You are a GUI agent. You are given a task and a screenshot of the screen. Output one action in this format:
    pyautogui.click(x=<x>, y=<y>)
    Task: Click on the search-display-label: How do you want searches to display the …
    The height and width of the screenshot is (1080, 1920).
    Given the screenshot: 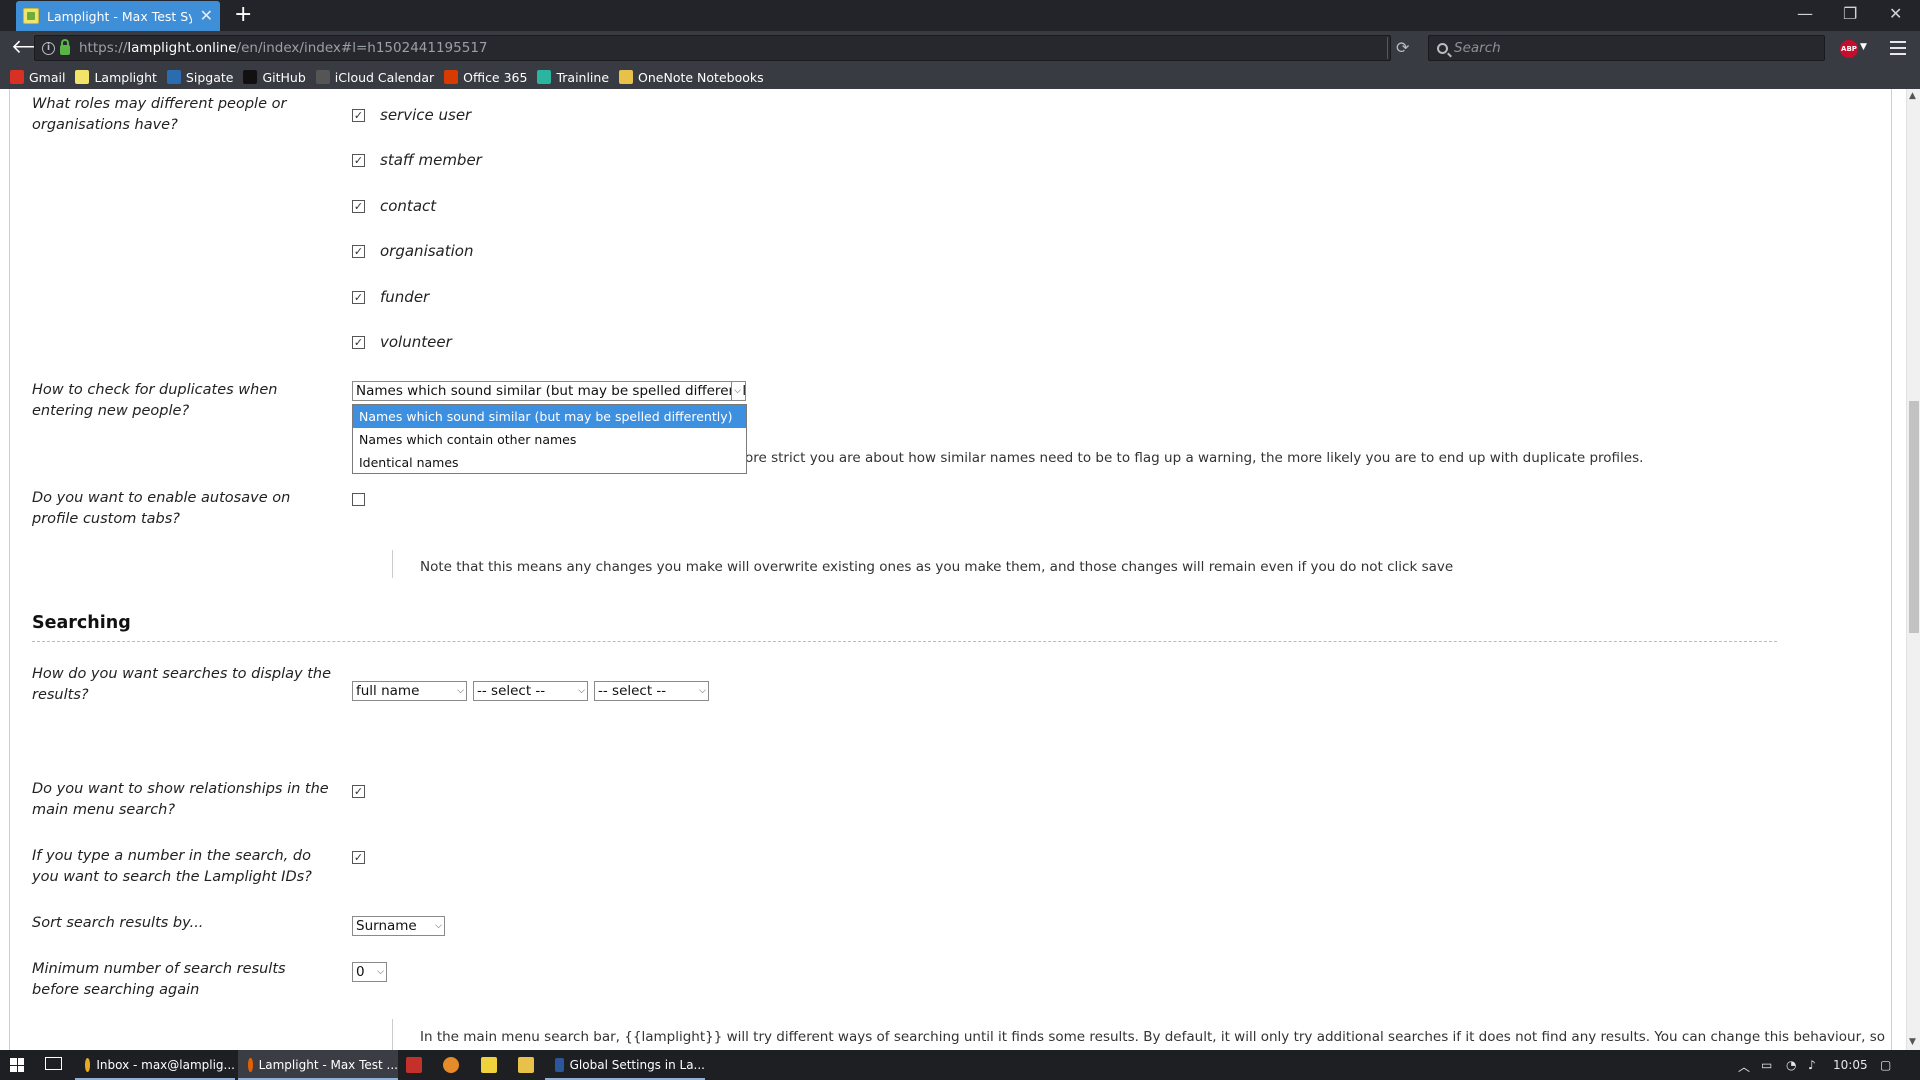 What is the action you would take?
    pyautogui.click(x=182, y=684)
    